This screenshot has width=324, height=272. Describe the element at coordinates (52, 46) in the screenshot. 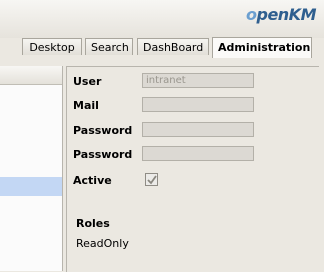

I see `tab-desktop: Desktop` at that location.